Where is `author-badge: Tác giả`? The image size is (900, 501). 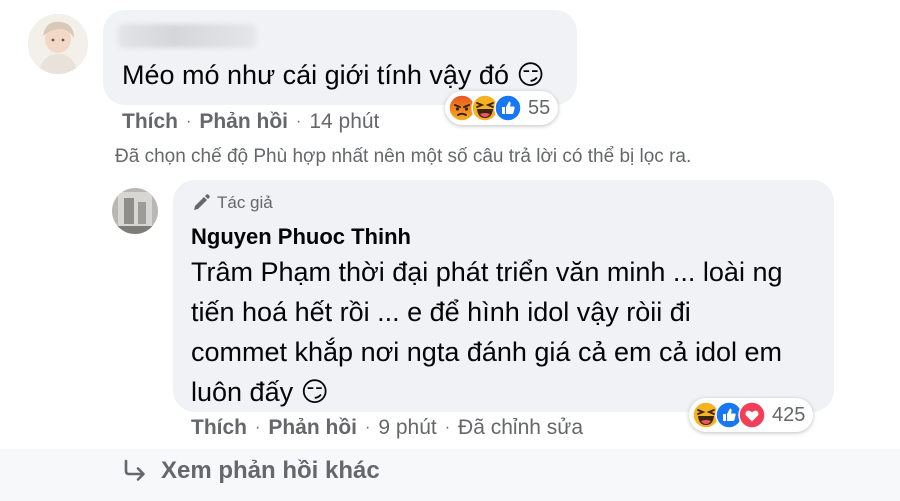 author-badge: Tác giả is located at coordinates (232, 203).